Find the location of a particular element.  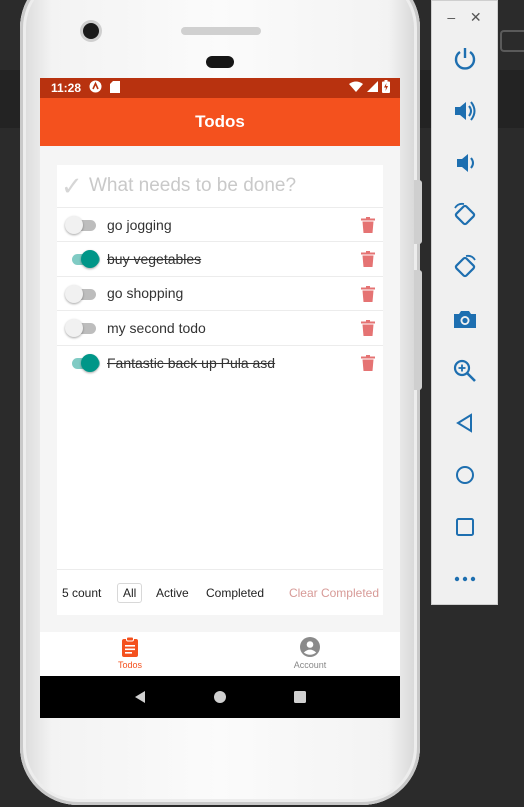

back-icon is located at coordinates (463, 423).